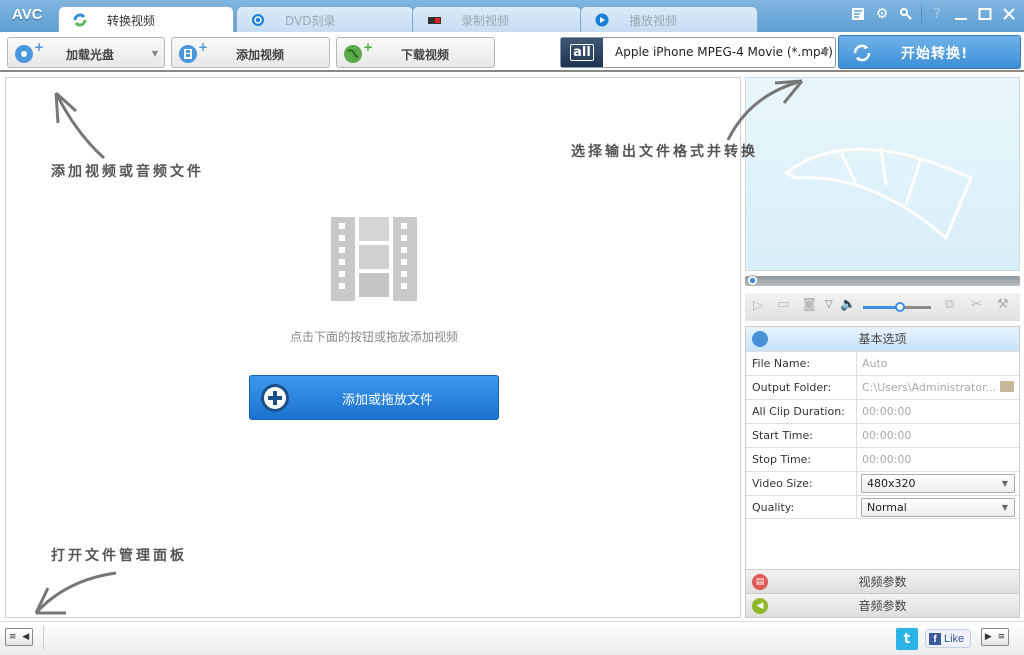  Describe the element at coordinates (388, 400) in the screenshot. I see `add-or-drop-files-label: 添加或拖放文件` at that location.